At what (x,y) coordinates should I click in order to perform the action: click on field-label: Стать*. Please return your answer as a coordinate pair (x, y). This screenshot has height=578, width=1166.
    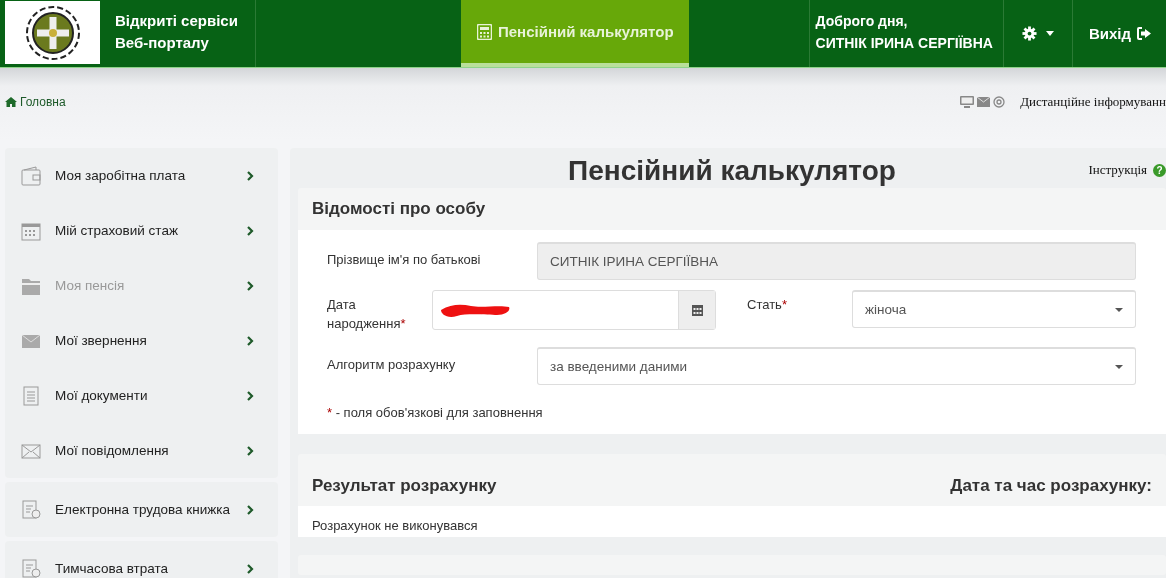
    Looking at the image, I should click on (767, 305).